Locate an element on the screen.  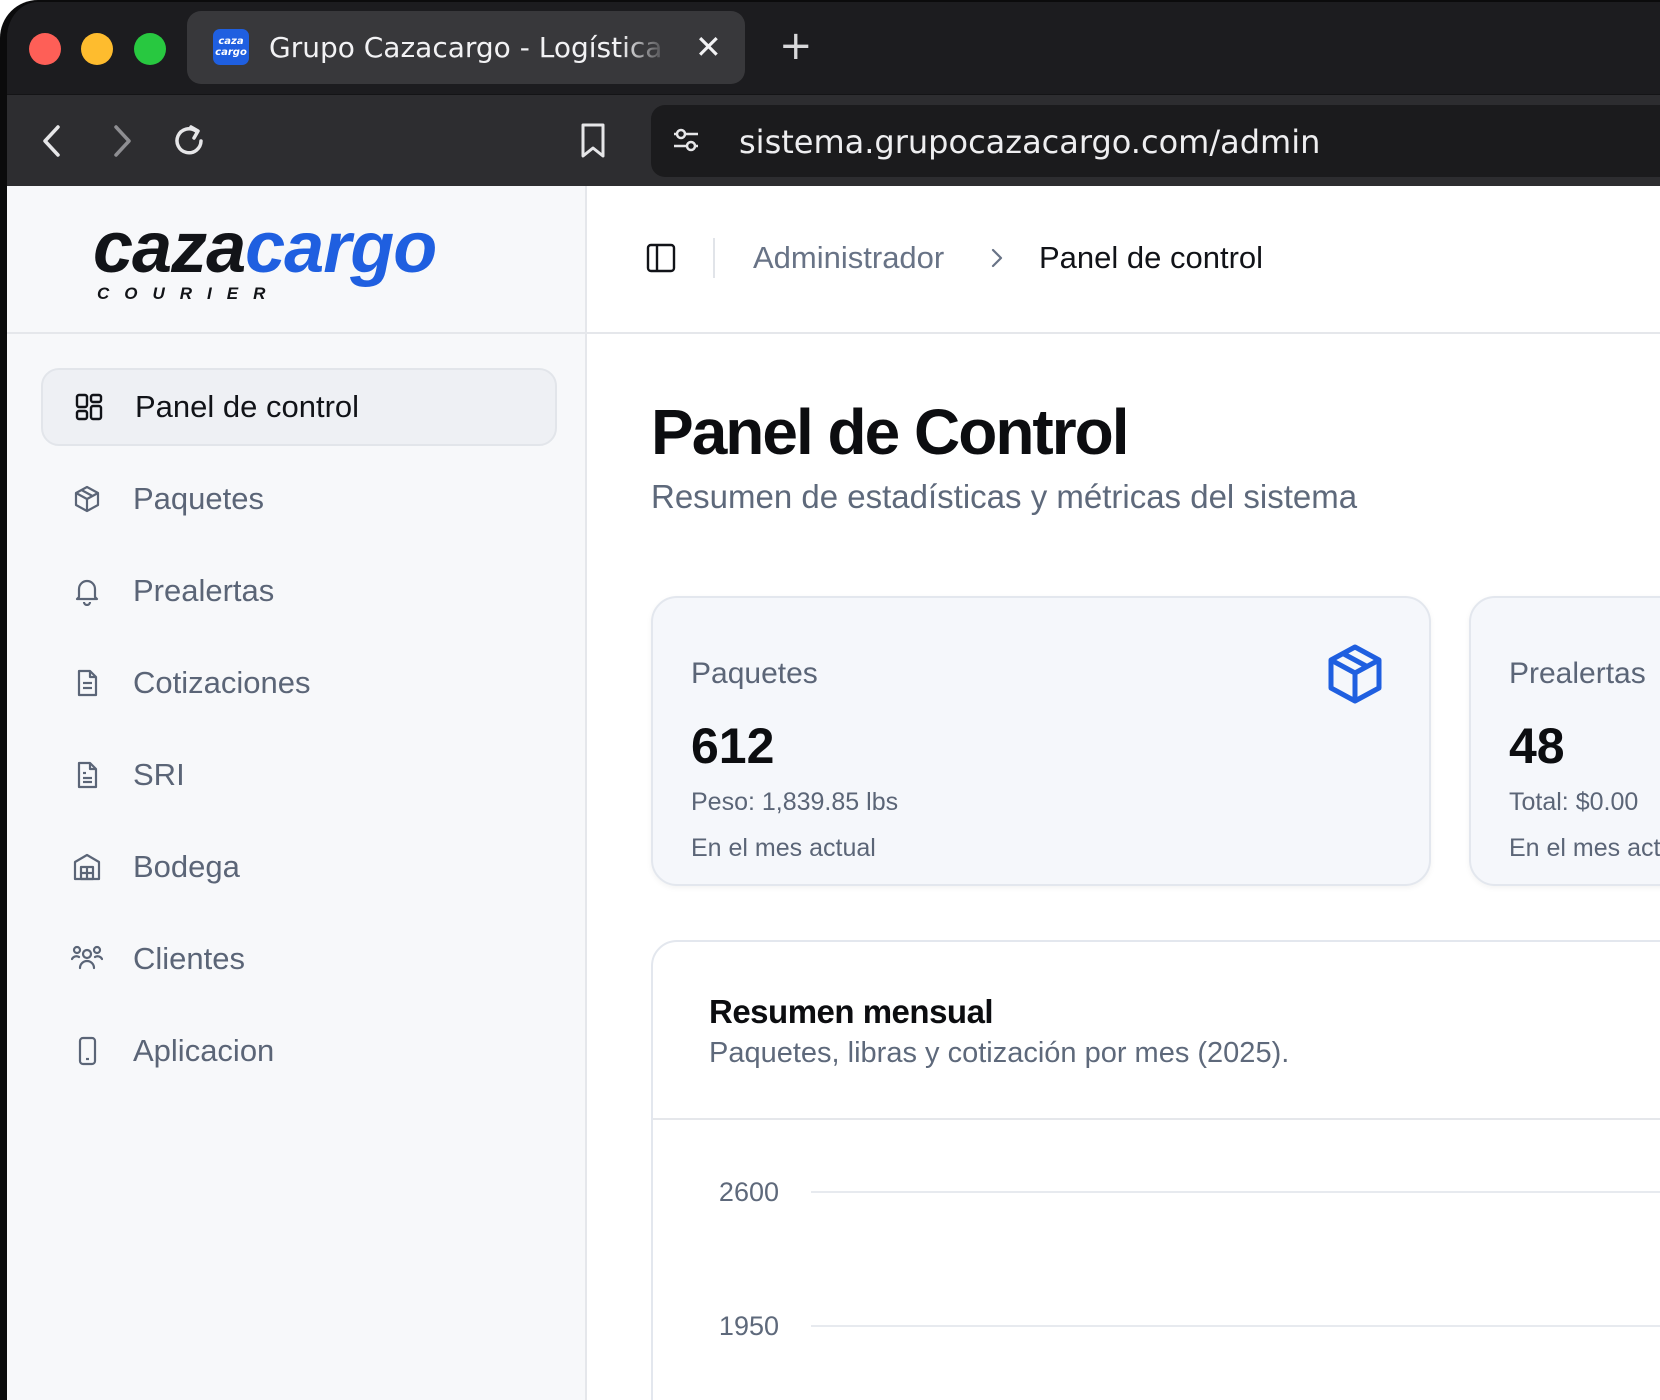
sidebar-item-prealertas: Prealertas is located at coordinates (299, 591).